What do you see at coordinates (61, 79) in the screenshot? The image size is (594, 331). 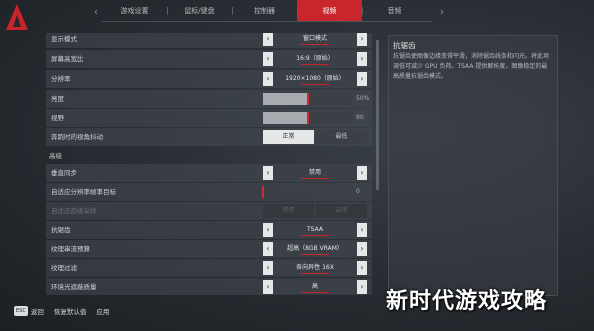 I see `setting-label: 分辨率` at bounding box center [61, 79].